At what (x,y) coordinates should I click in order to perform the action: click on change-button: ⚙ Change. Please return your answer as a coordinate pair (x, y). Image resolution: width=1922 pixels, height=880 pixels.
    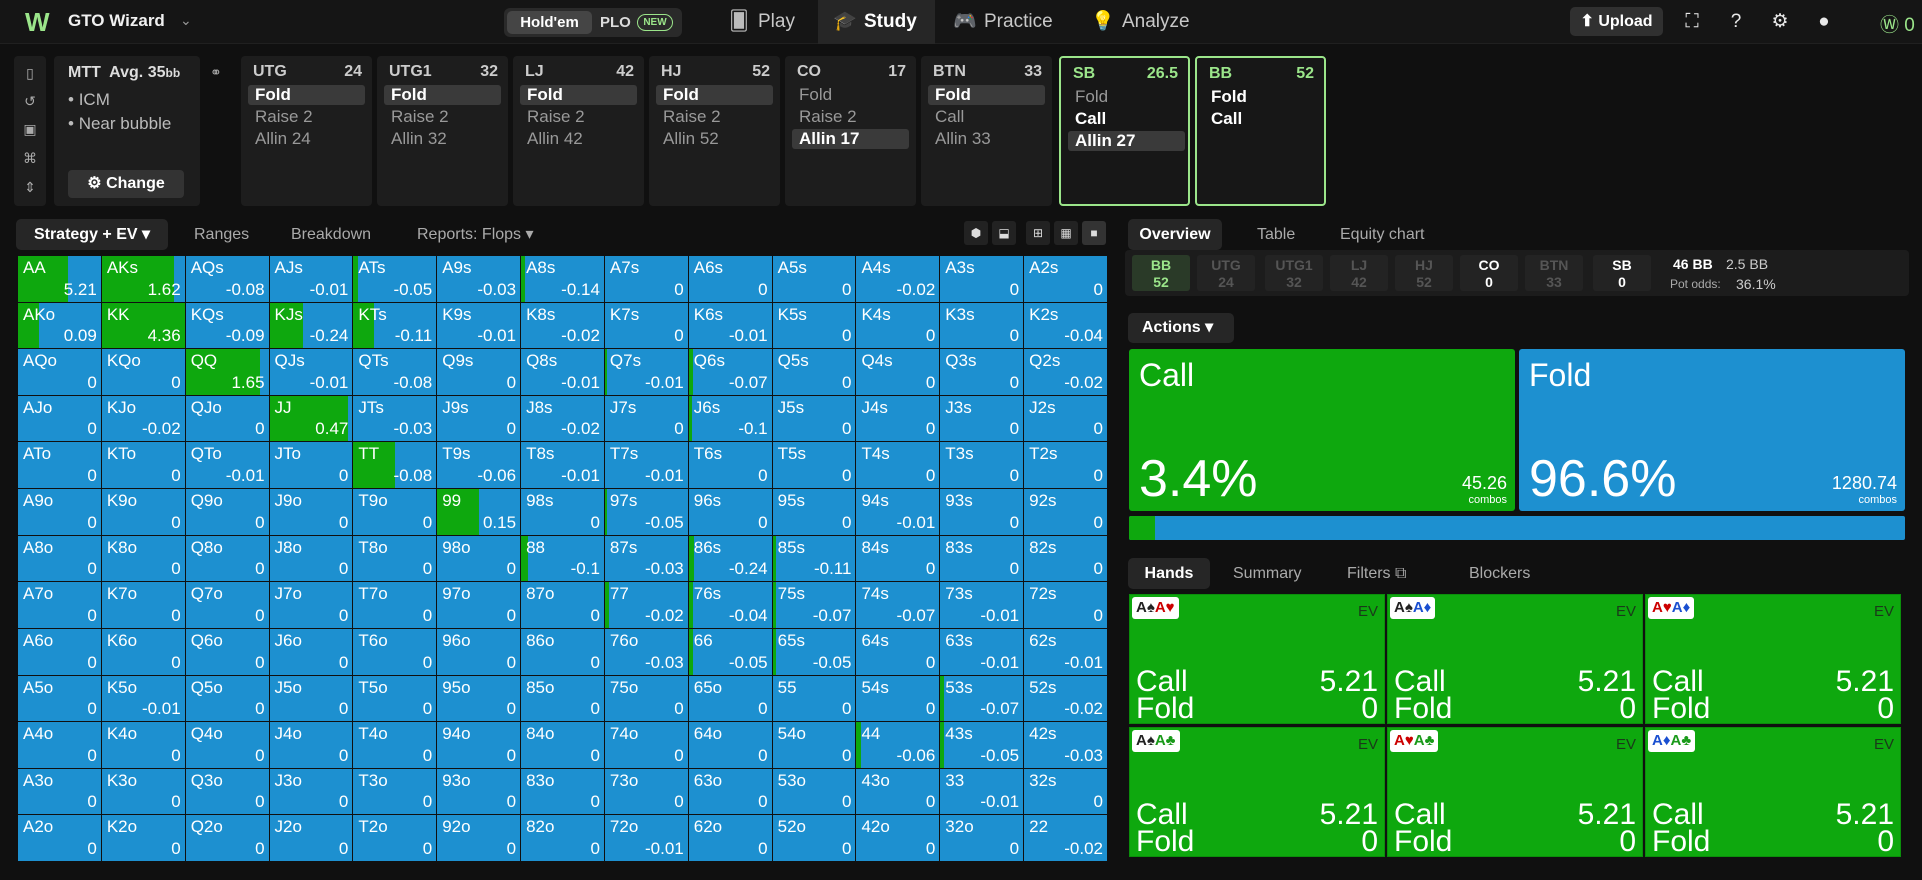
    Looking at the image, I should click on (126, 184).